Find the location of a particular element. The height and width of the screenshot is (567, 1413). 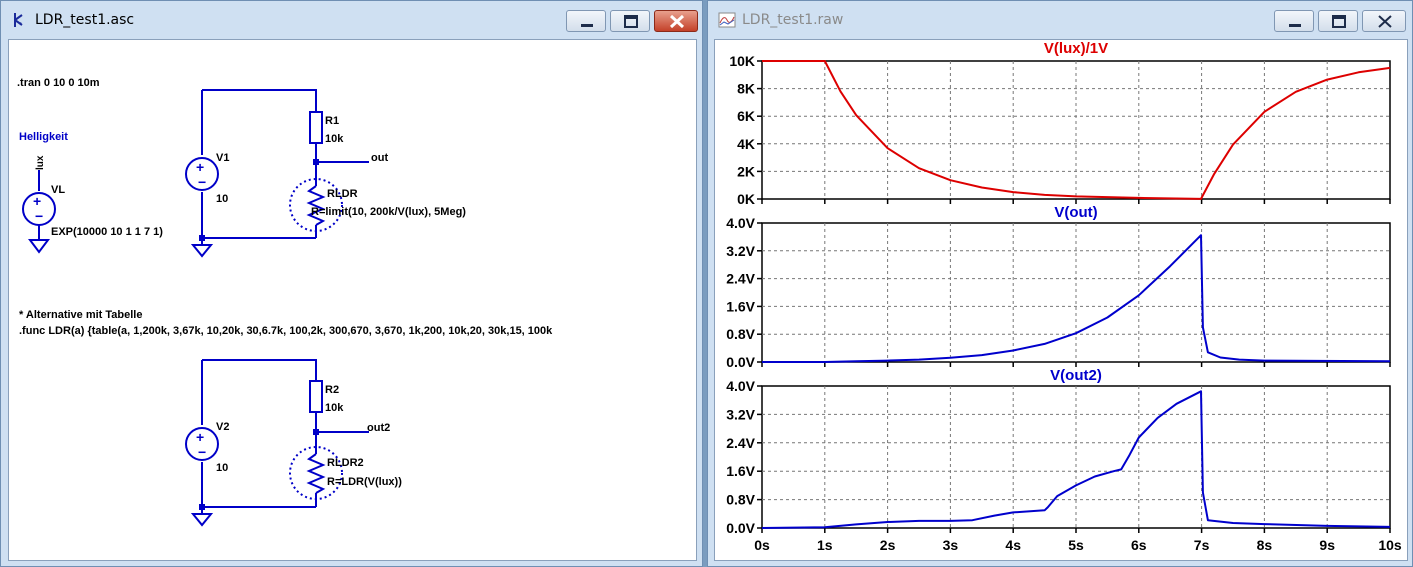

comment-line: * Alternative mit Tabelle is located at coordinates (80, 315).